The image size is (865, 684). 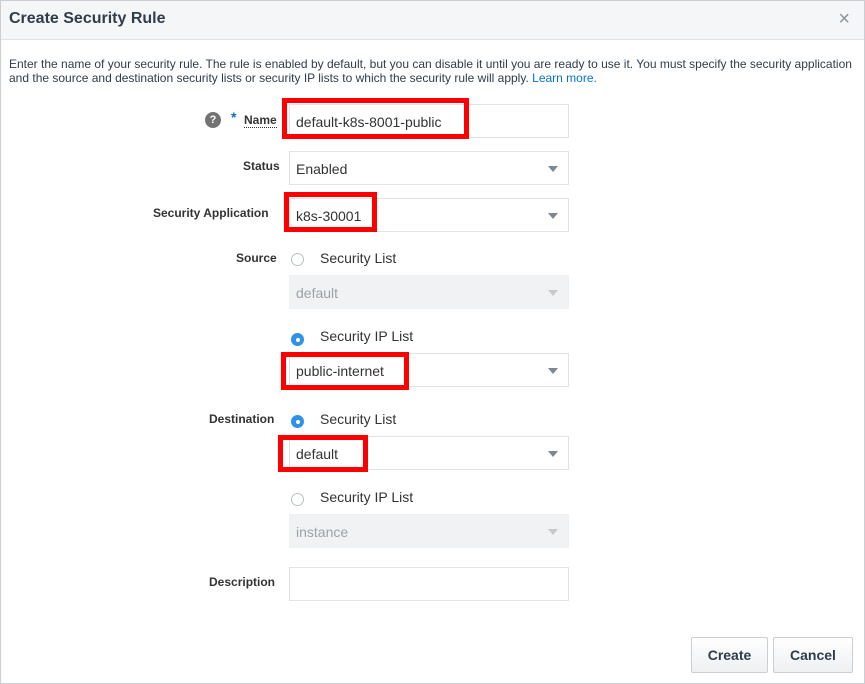 What do you see at coordinates (261, 166) in the screenshot?
I see `status-label: Status` at bounding box center [261, 166].